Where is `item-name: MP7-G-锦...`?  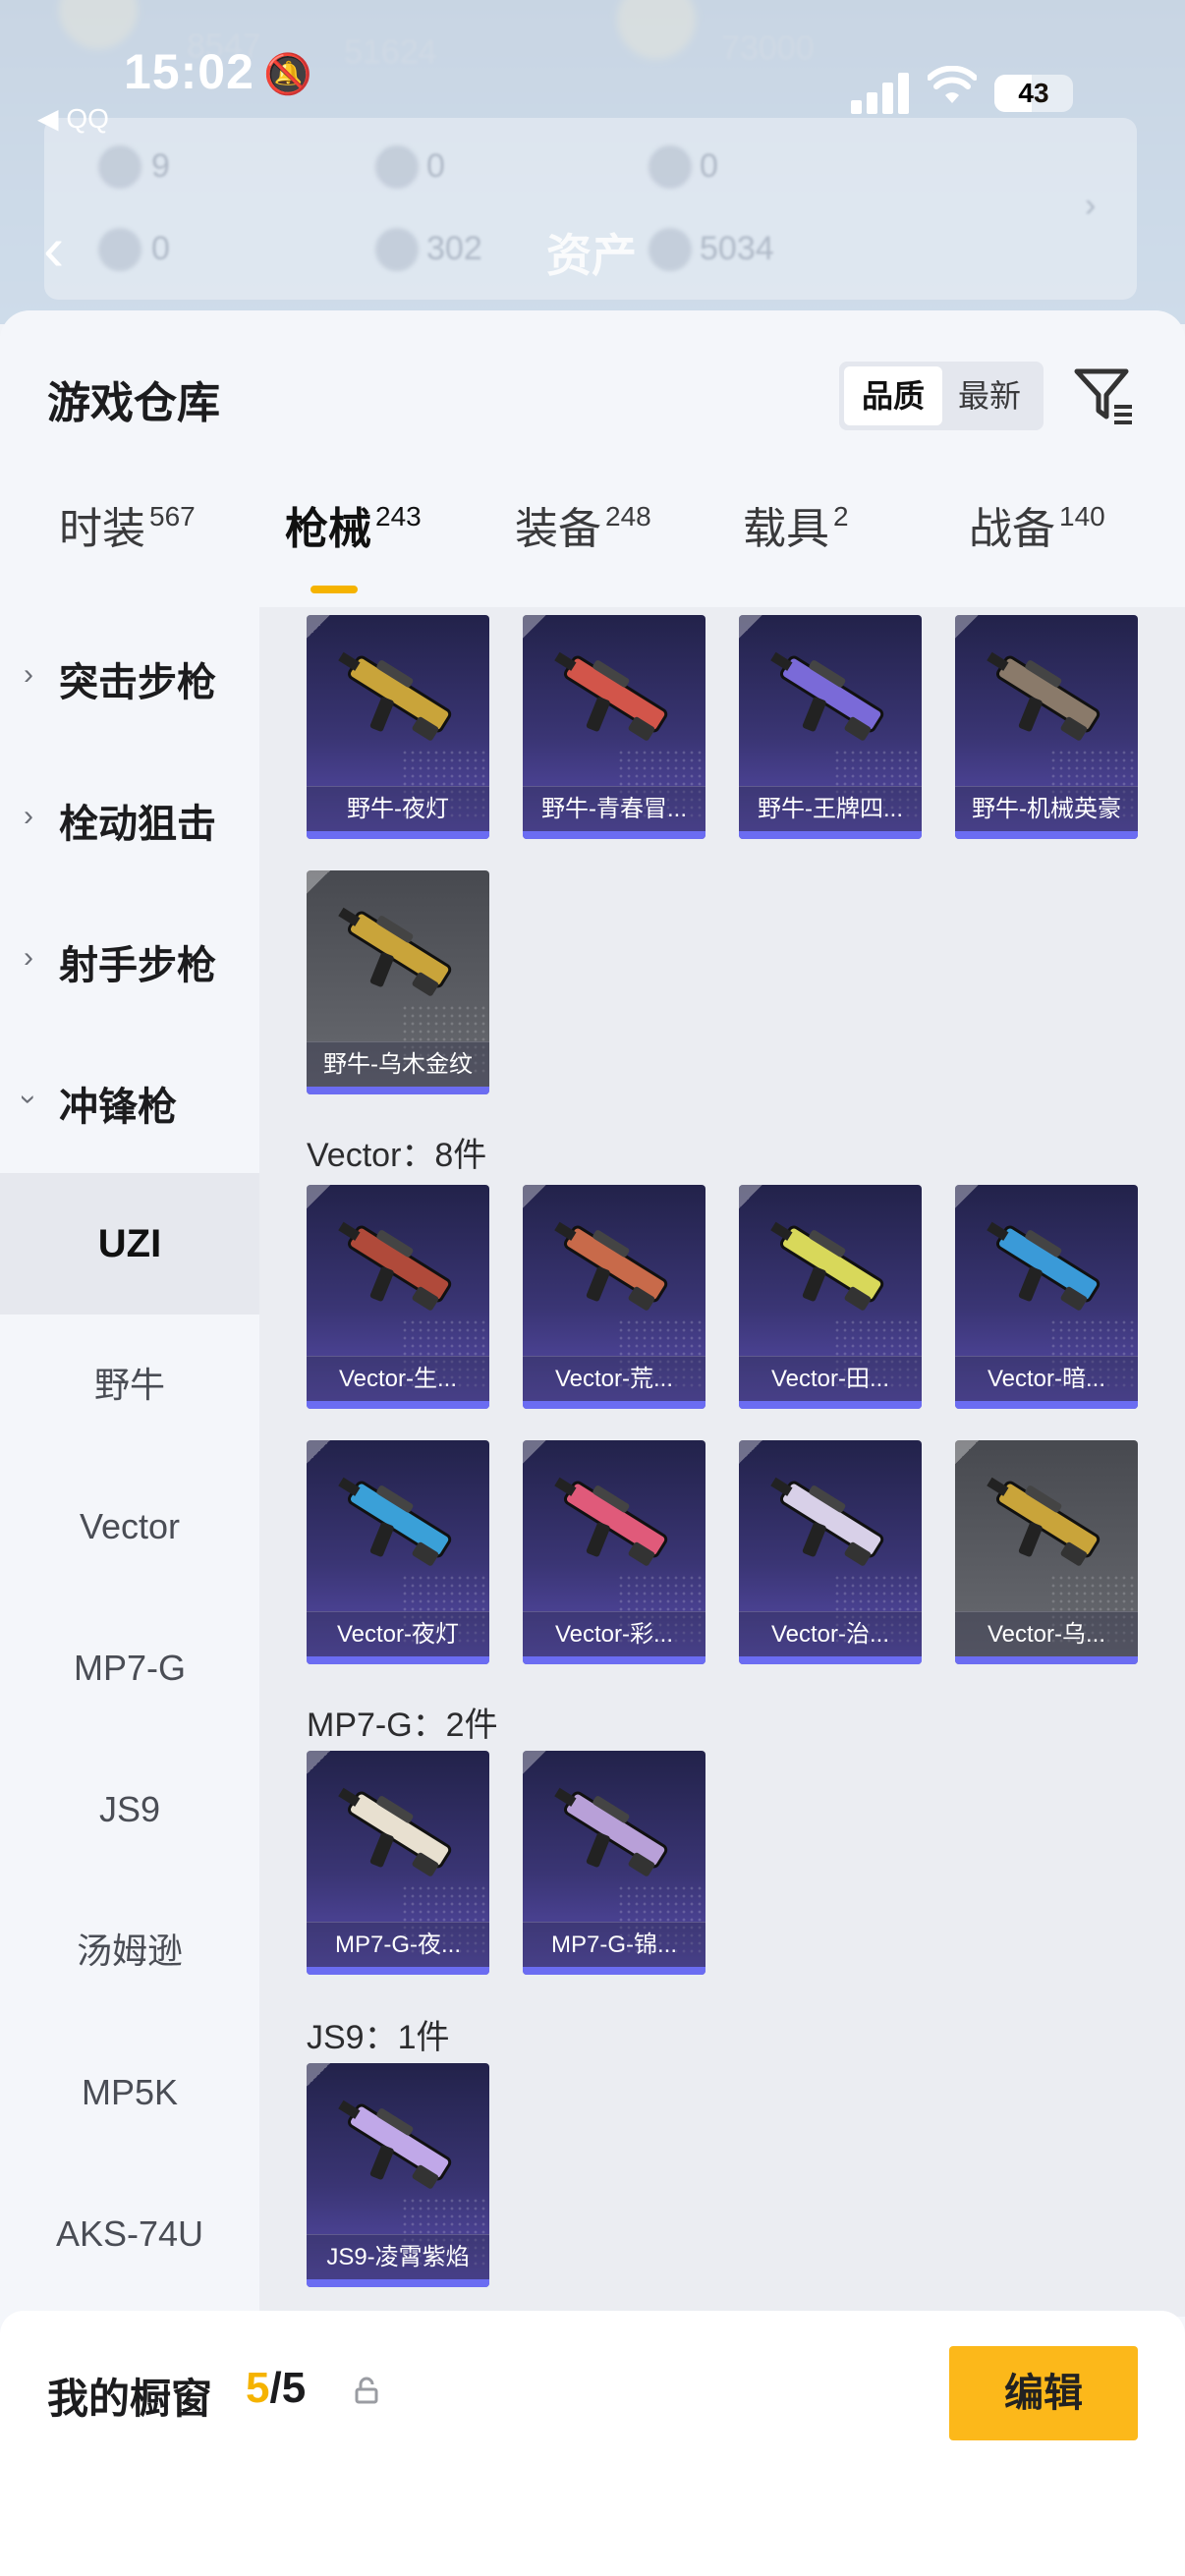 item-name: MP7-G-锦... is located at coordinates (614, 1944).